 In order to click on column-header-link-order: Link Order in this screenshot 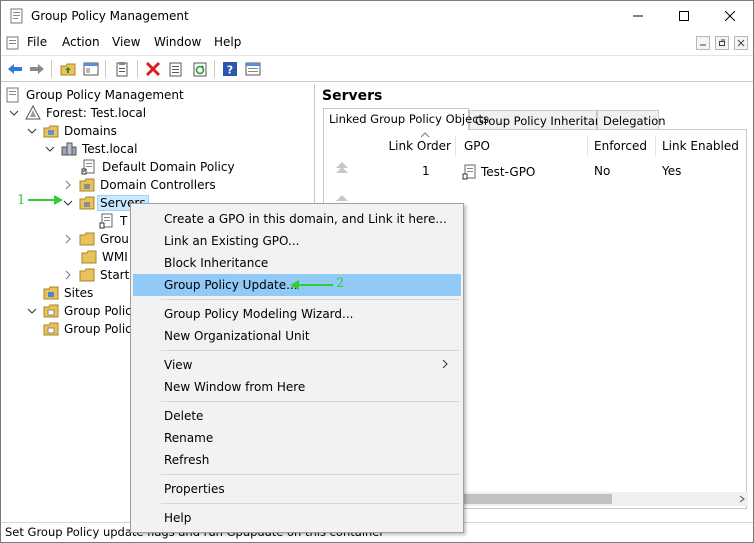, I will do `click(410, 146)`.